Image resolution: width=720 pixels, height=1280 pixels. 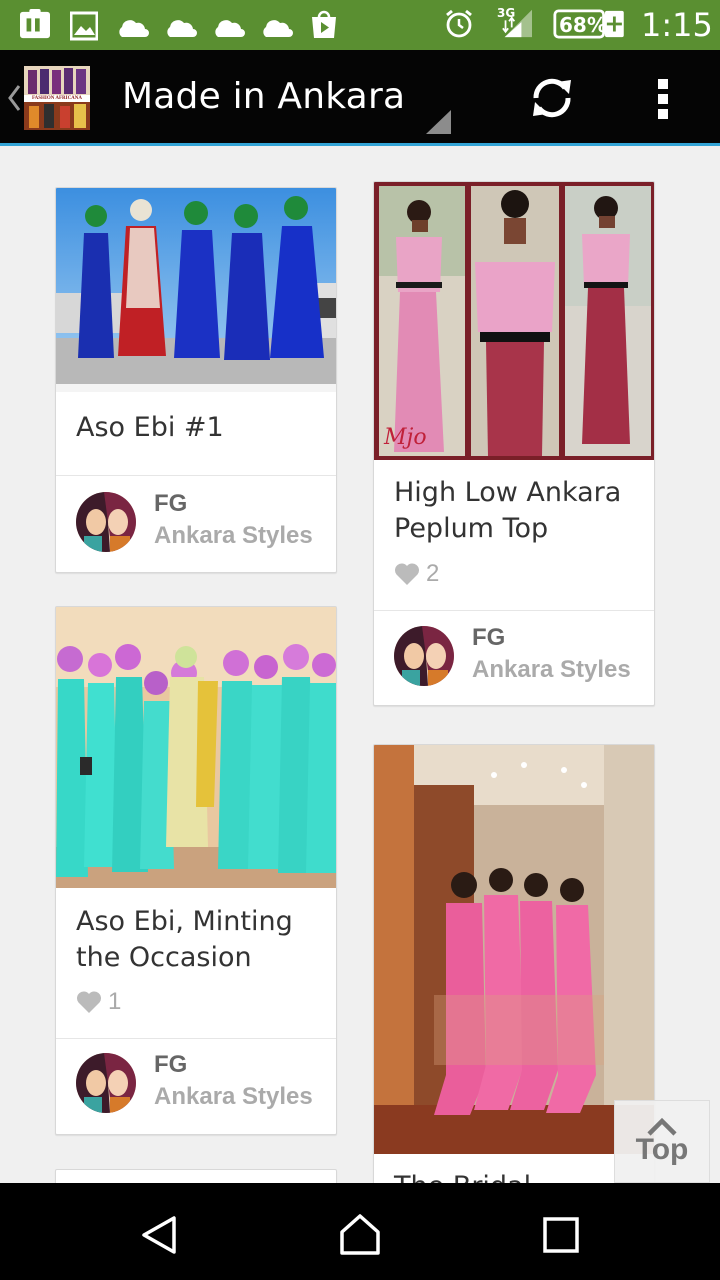 I want to click on like-count: 2, so click(x=433, y=573).